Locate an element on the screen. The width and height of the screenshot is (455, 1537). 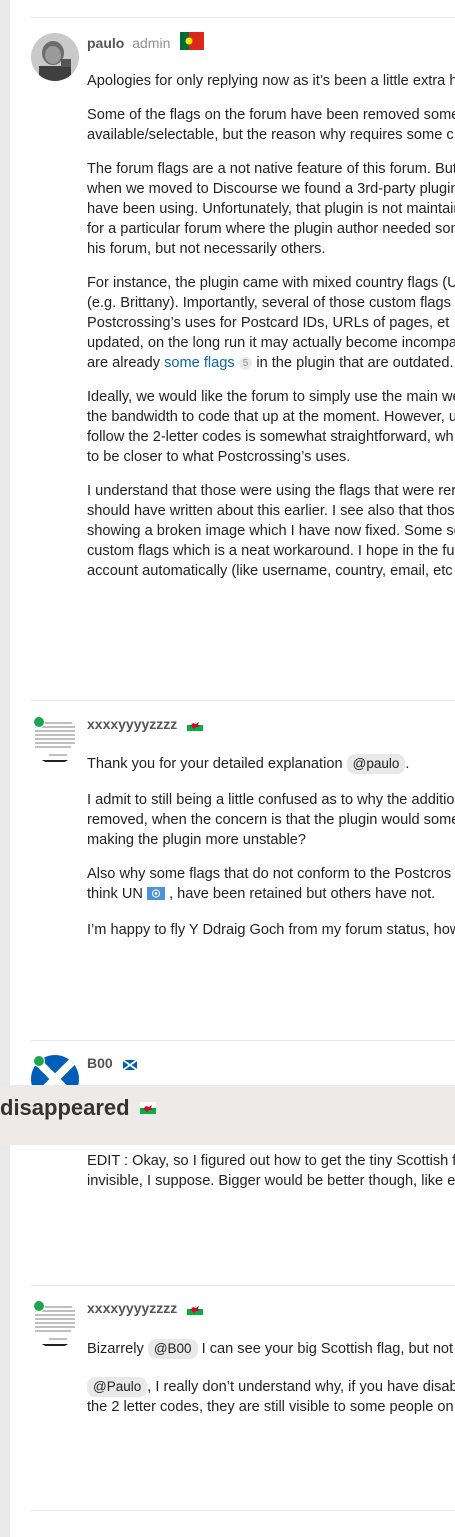
text-segment: think UN is located at coordinates (117, 894).